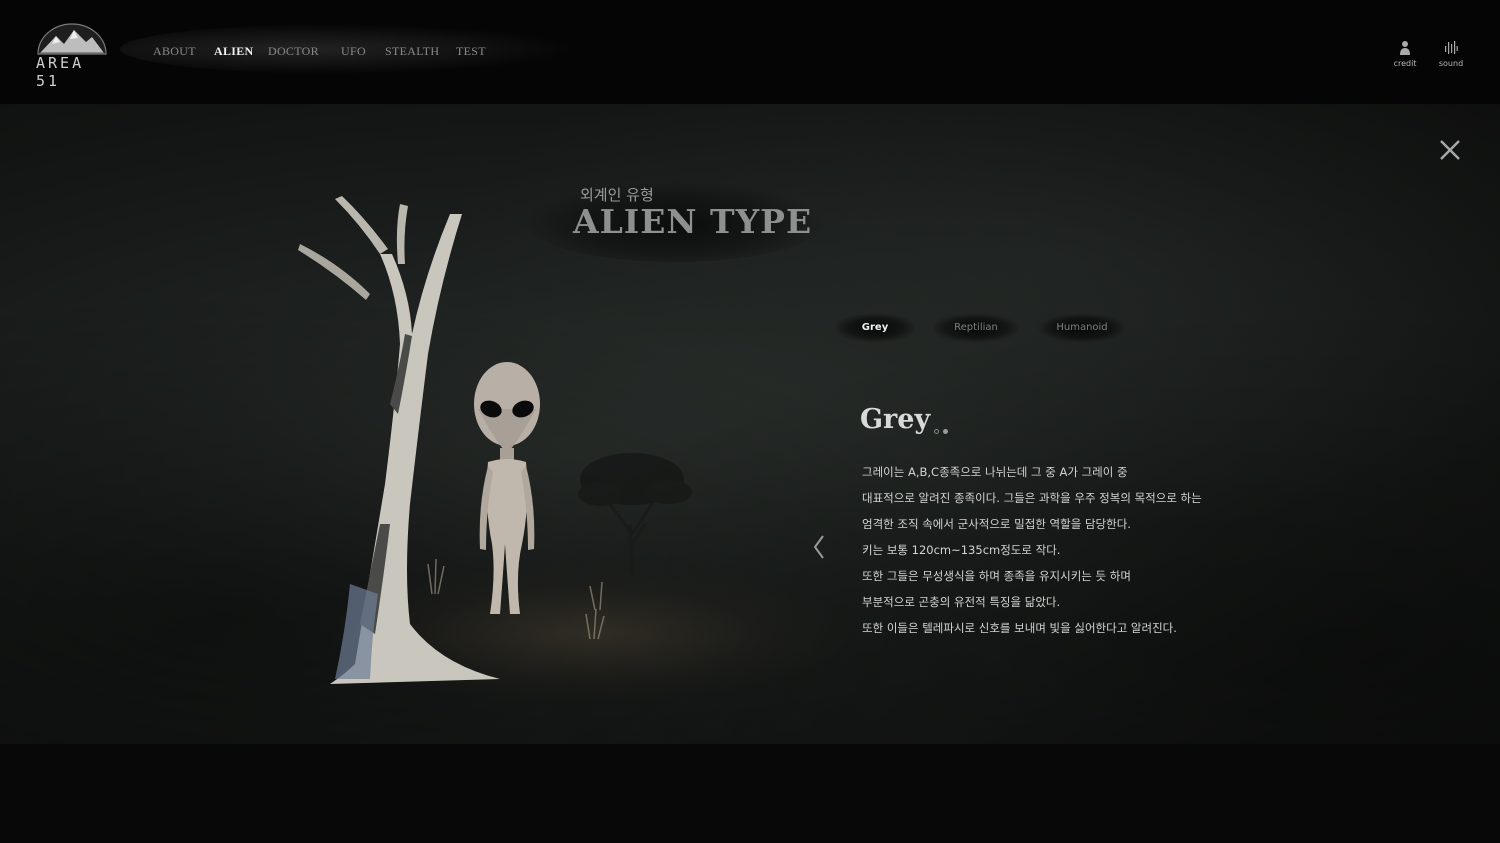 This screenshot has height=843, width=1500. I want to click on sound-button: sound, so click(1451, 54).